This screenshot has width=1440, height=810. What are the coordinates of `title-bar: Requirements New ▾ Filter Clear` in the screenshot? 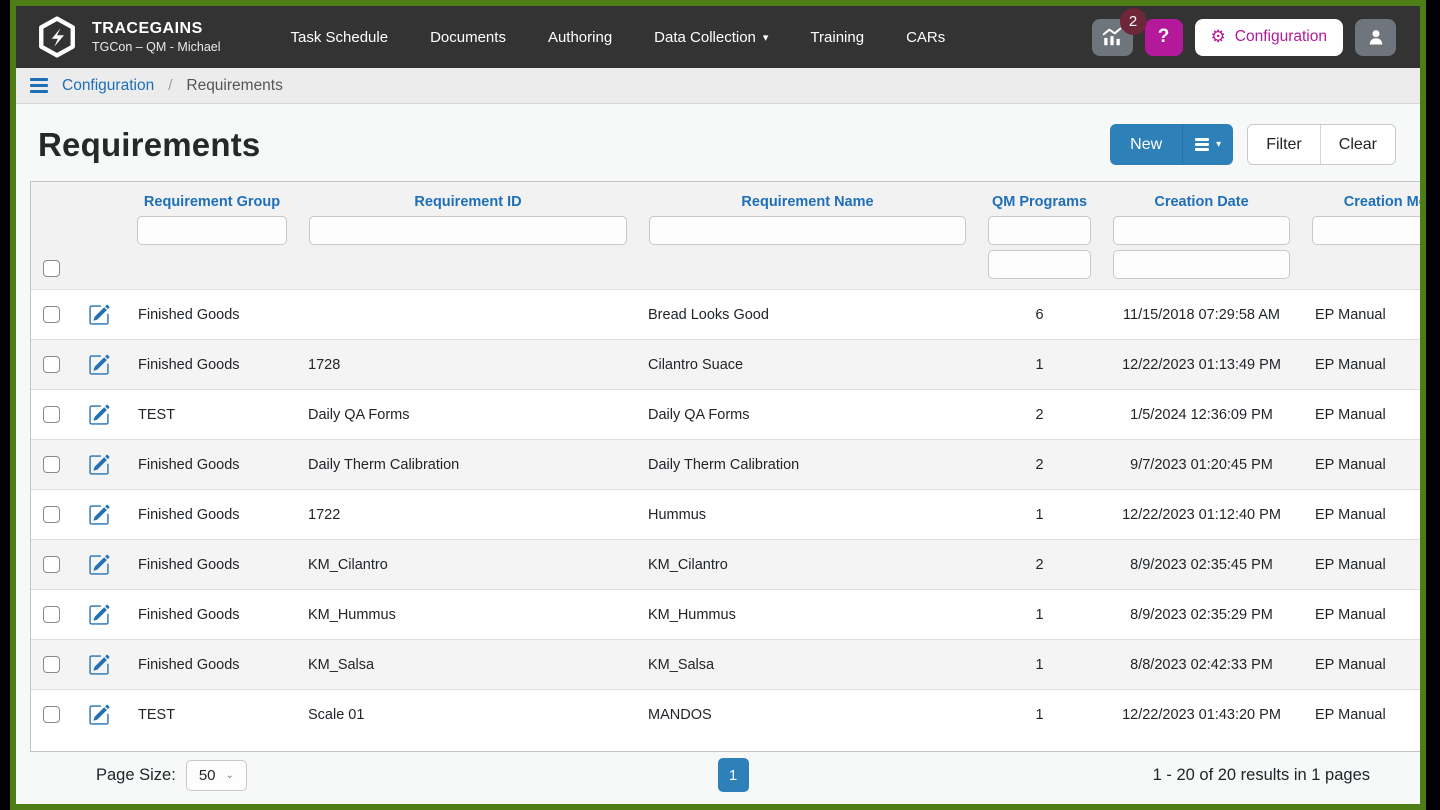 It's located at (718, 142).